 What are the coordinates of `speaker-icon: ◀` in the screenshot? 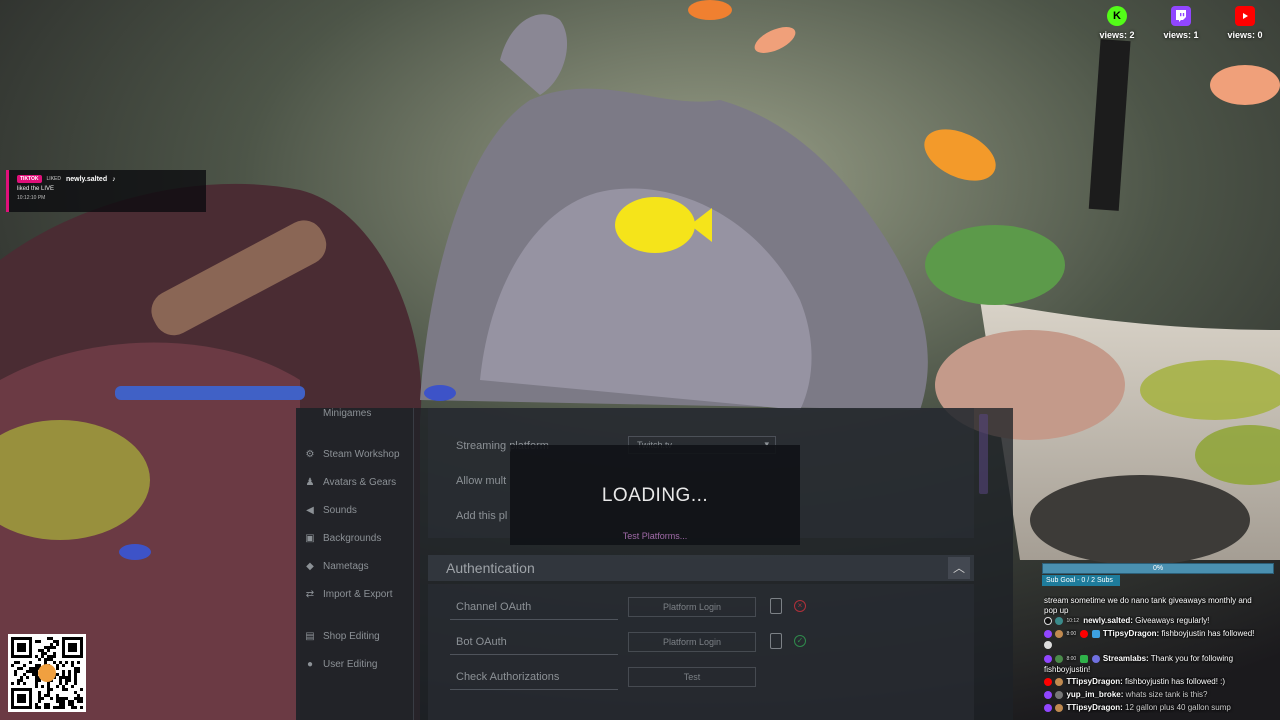 It's located at (310, 510).